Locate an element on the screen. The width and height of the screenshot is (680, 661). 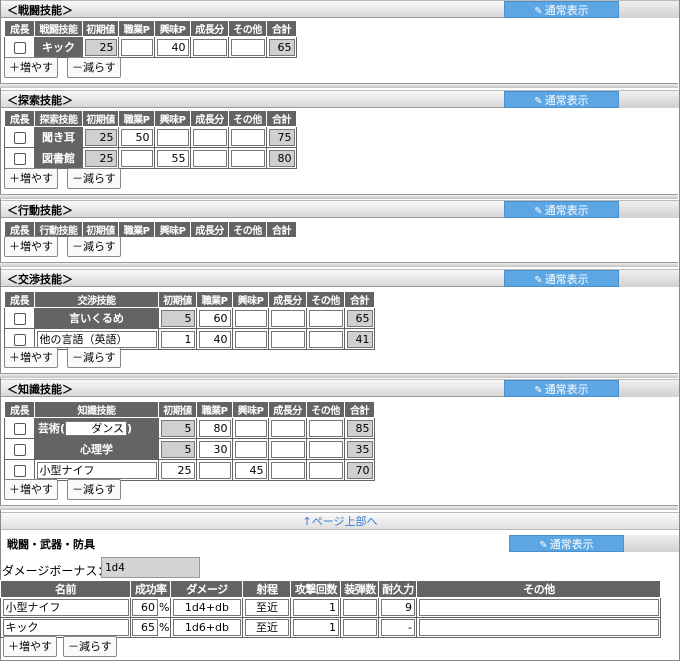
initial-value: 5 is located at coordinates (177, 449).